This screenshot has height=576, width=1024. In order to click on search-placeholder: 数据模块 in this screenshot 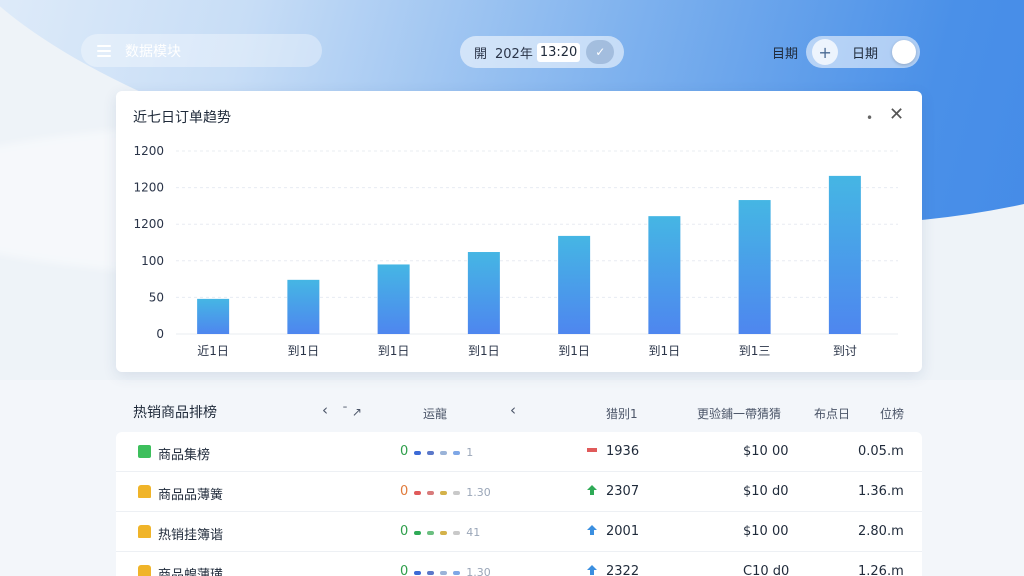, I will do `click(153, 51)`.